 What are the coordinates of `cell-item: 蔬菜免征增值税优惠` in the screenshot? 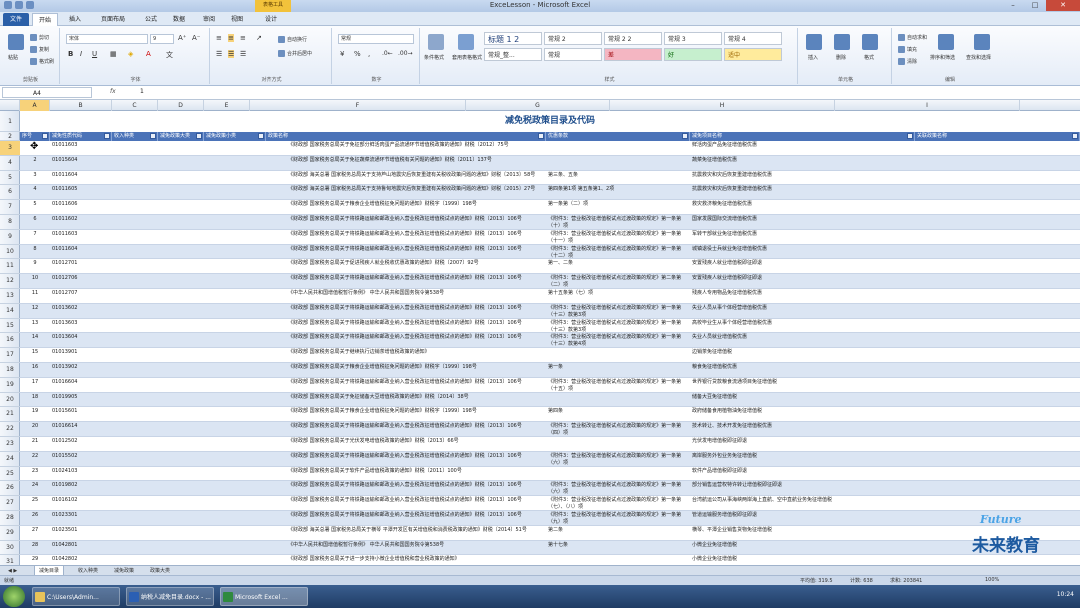 It's located at (802, 163).